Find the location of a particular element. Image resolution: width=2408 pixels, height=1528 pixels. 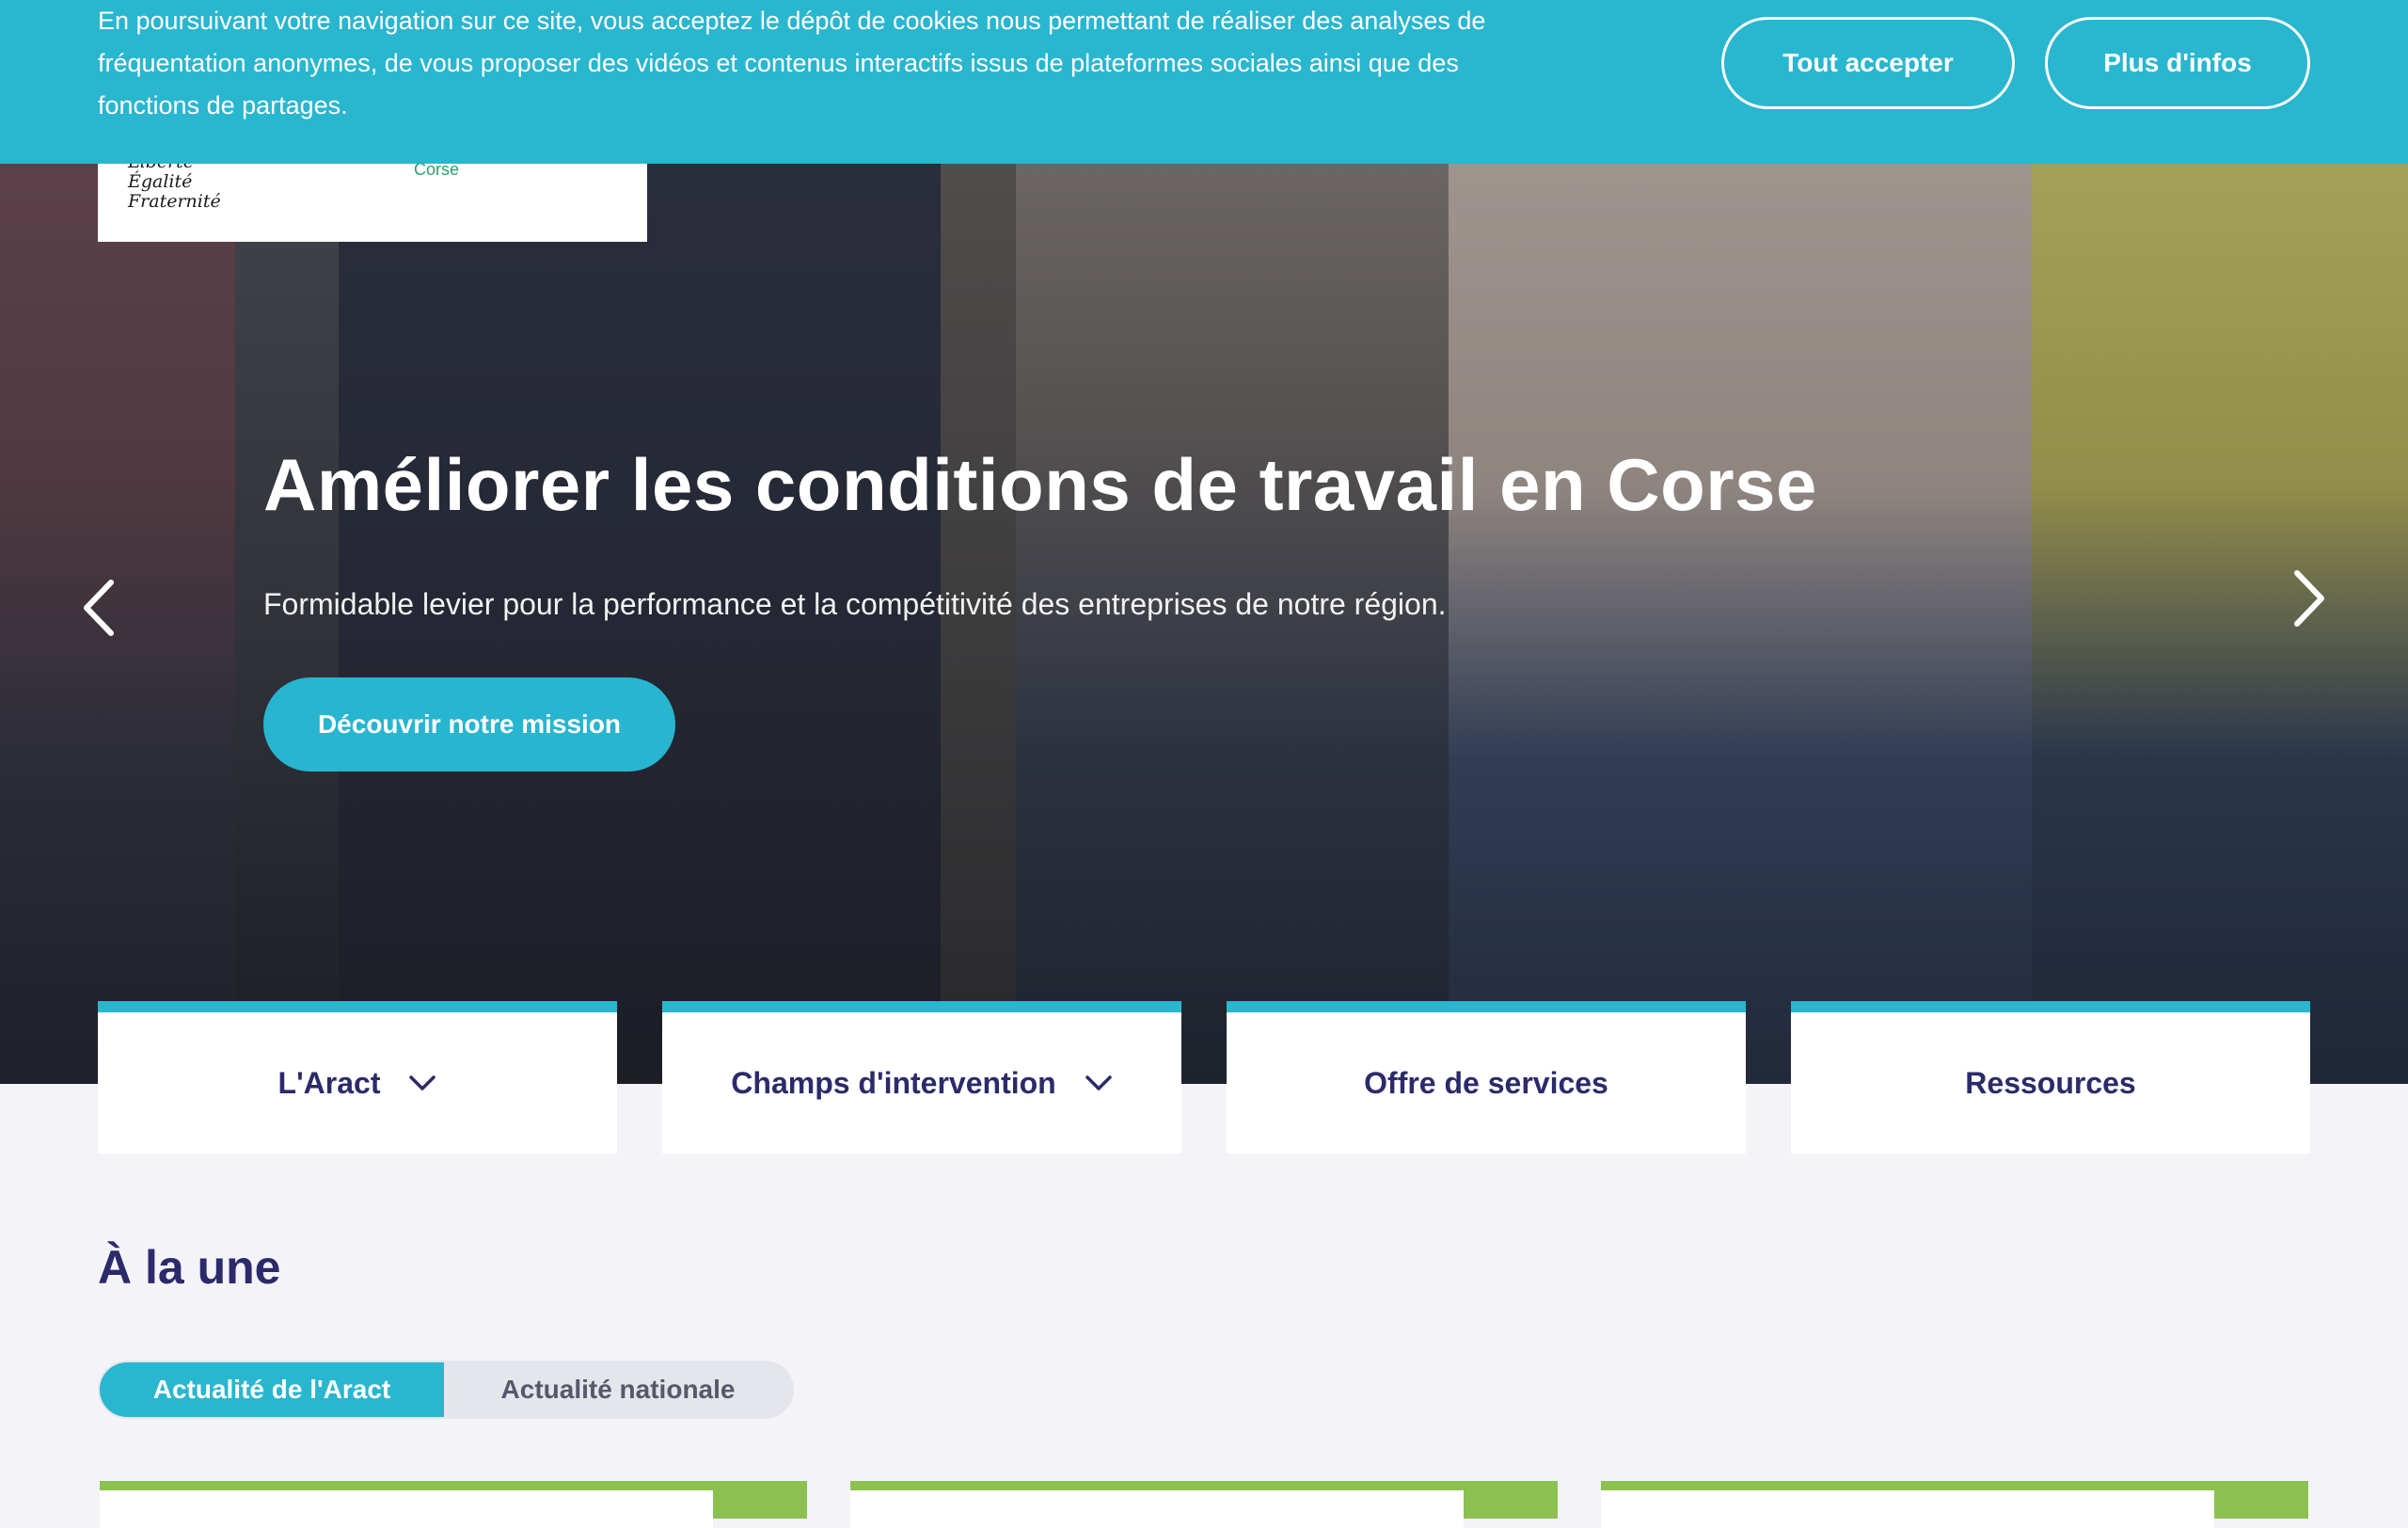

cookie-more-info-button: Plus d'infos is located at coordinates (2178, 63).